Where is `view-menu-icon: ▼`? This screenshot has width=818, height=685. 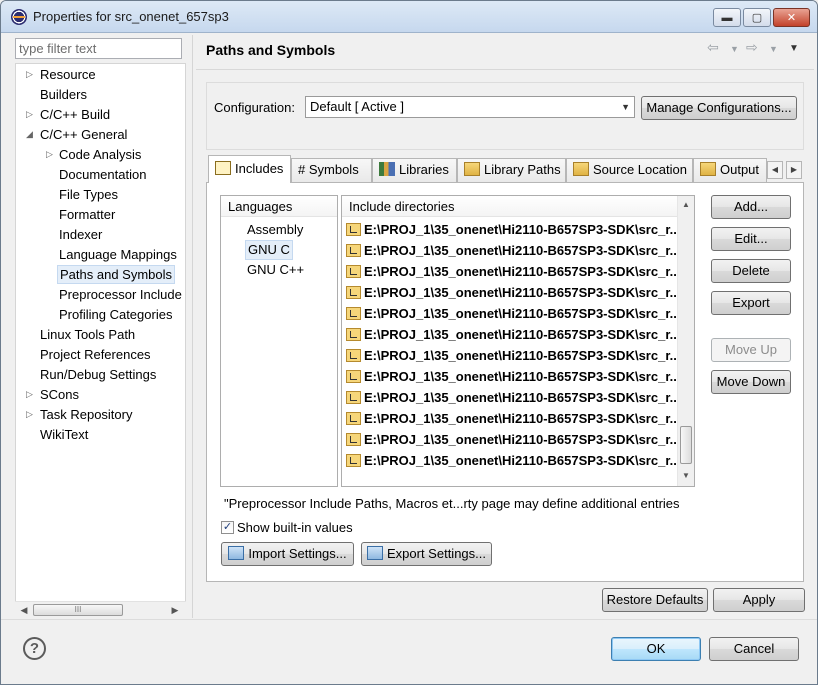 view-menu-icon: ▼ is located at coordinates (794, 48).